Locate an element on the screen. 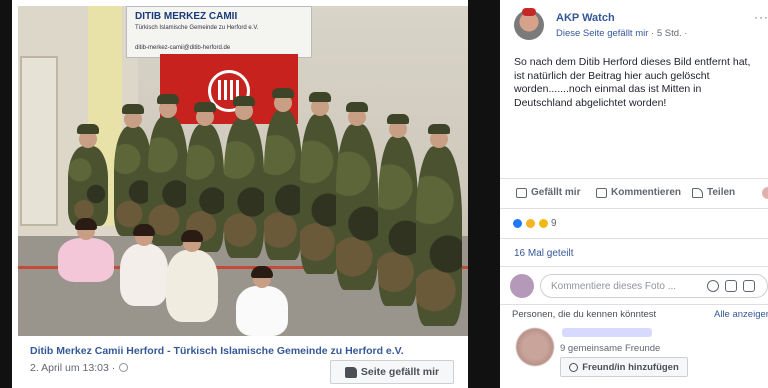  post-actions: Gefällt mir Kommentieren Teilen is located at coordinates (641, 194).